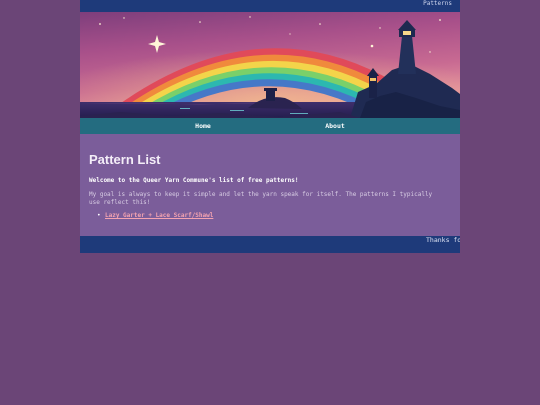  Describe the element at coordinates (125, 159) in the screenshot. I see `page-title: Pattern List` at that location.